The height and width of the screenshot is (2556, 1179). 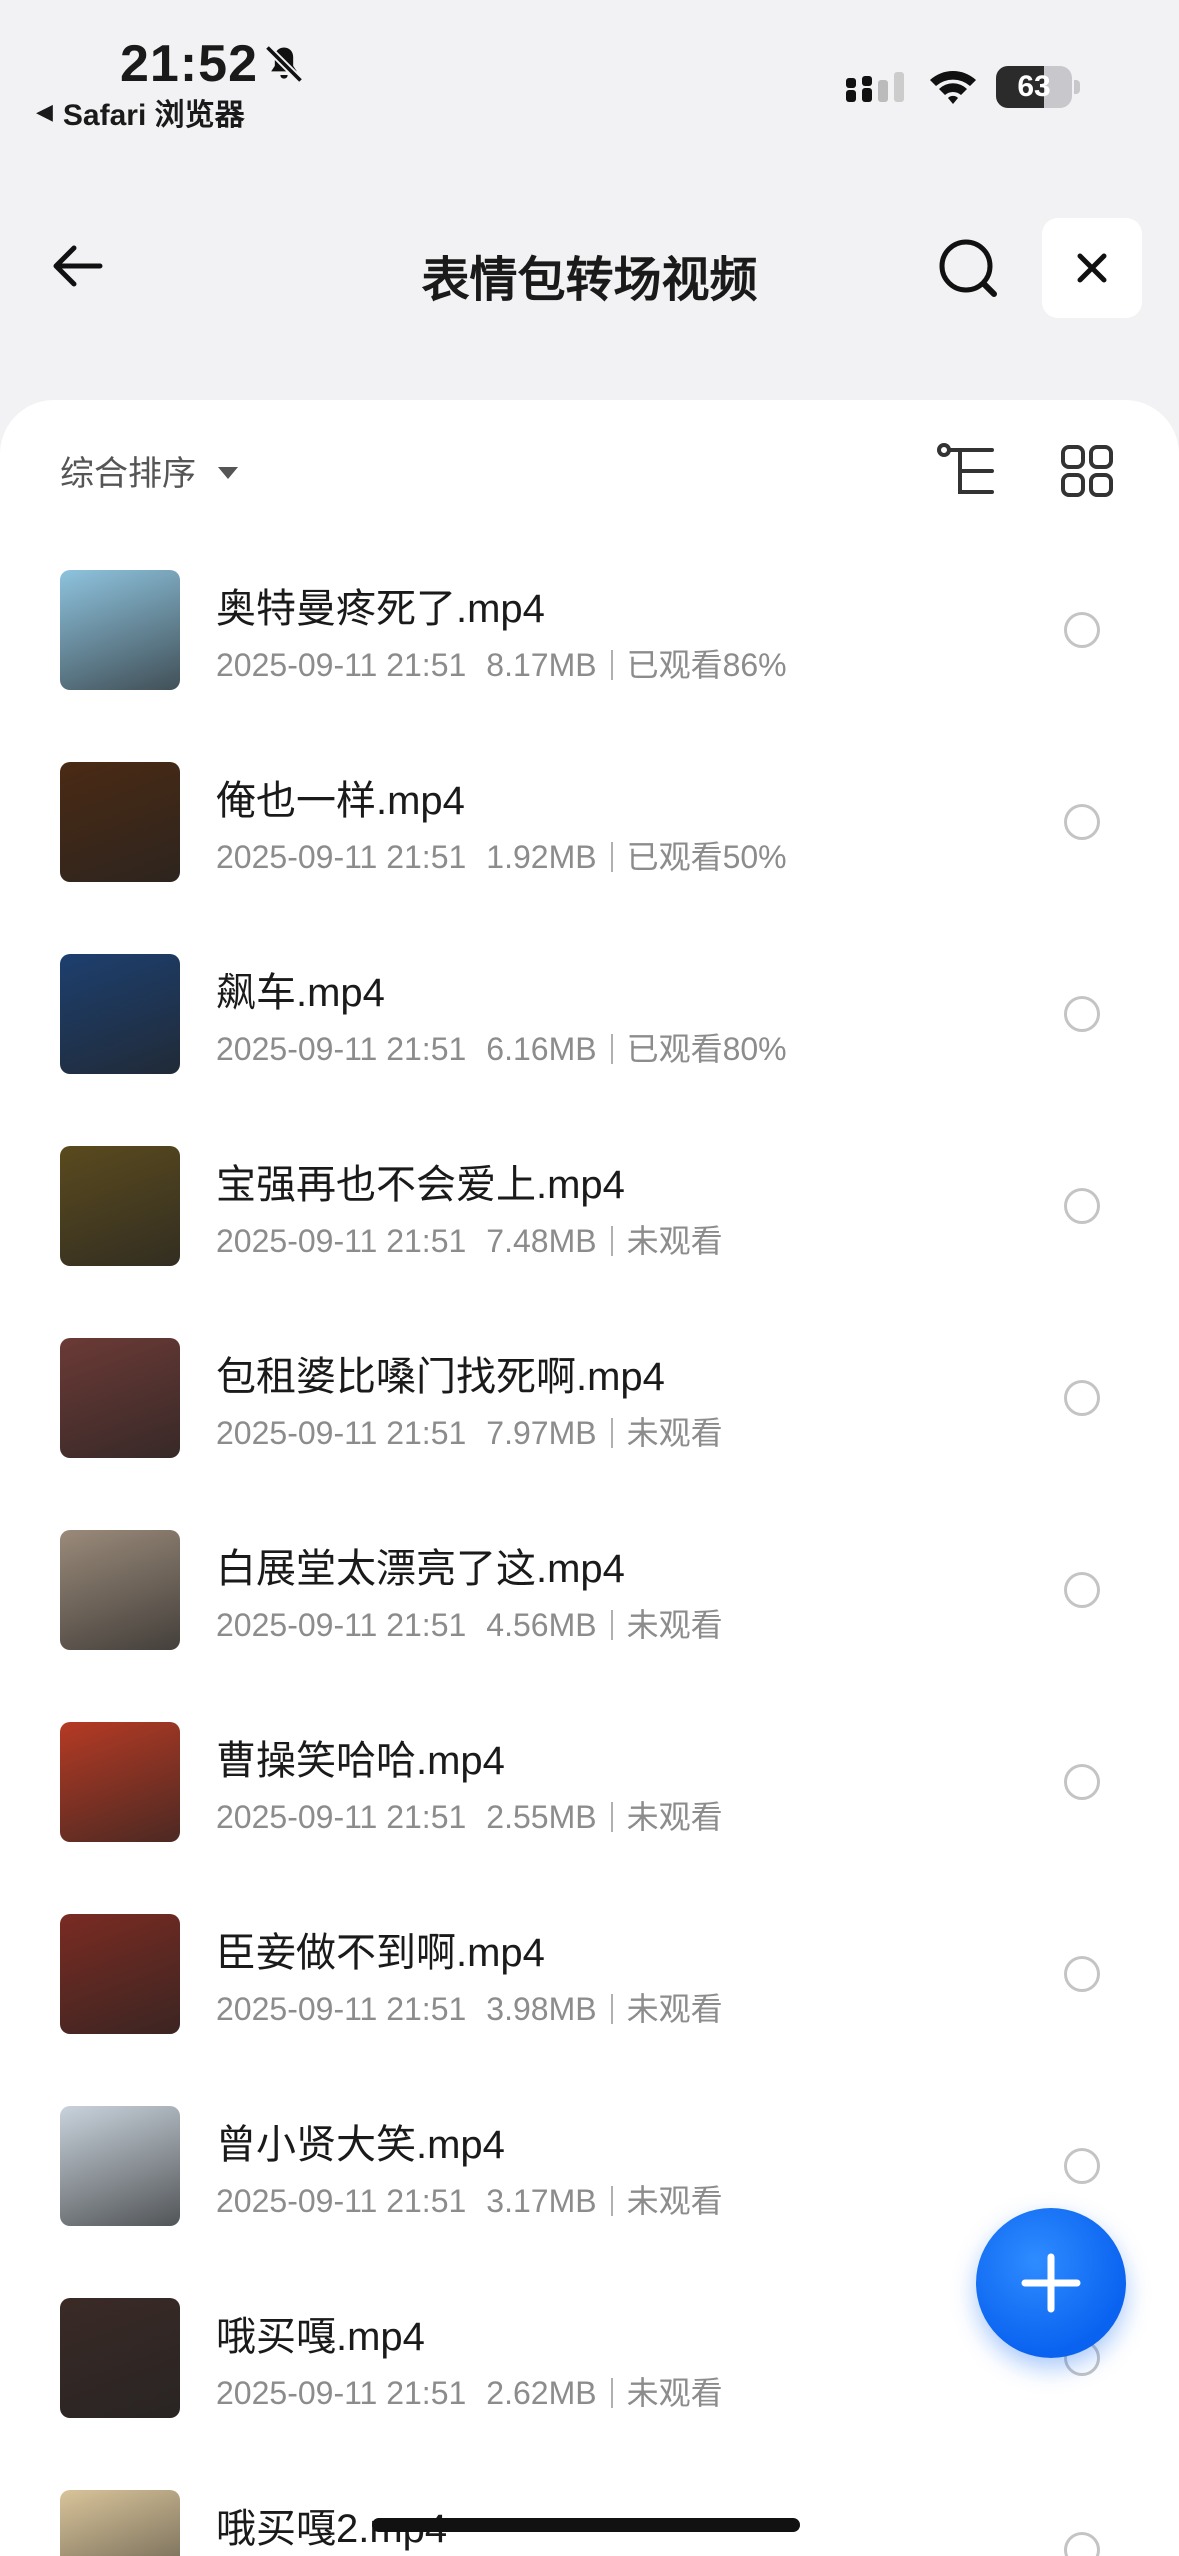 I want to click on status-bar: 21:52 ◀ Safari 浏览器 63, so click(x=589, y=75).